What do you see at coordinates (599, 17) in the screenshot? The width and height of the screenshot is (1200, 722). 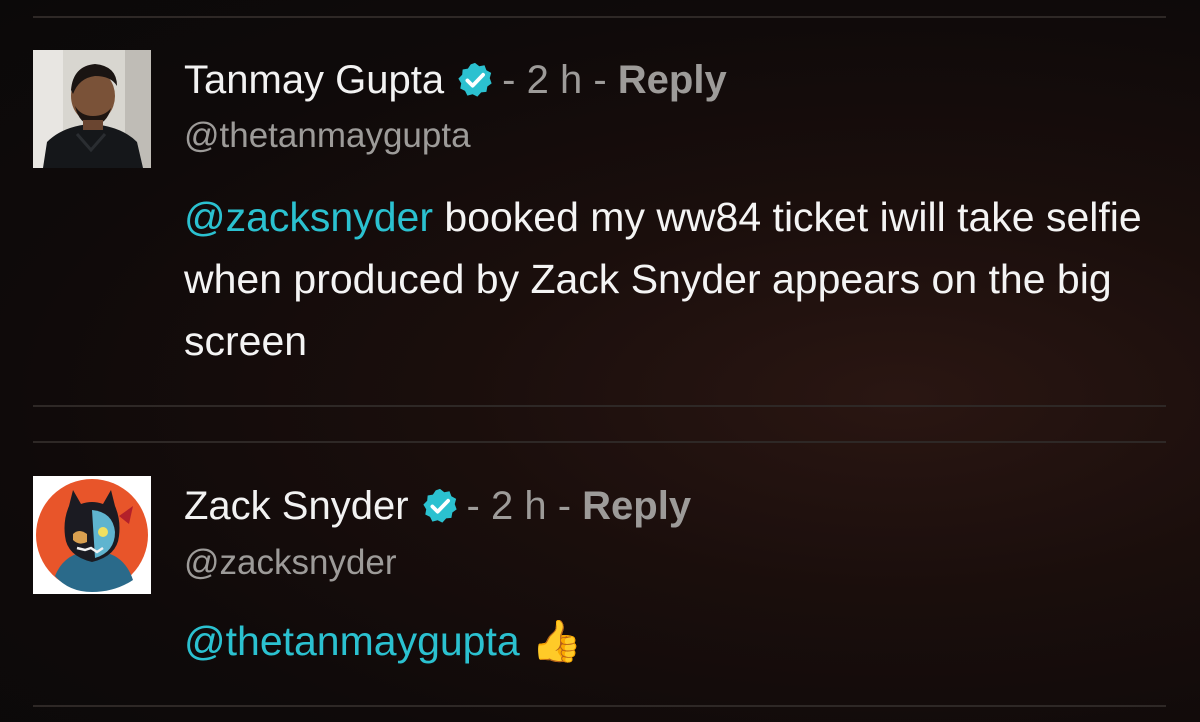 I see `top-divider` at bounding box center [599, 17].